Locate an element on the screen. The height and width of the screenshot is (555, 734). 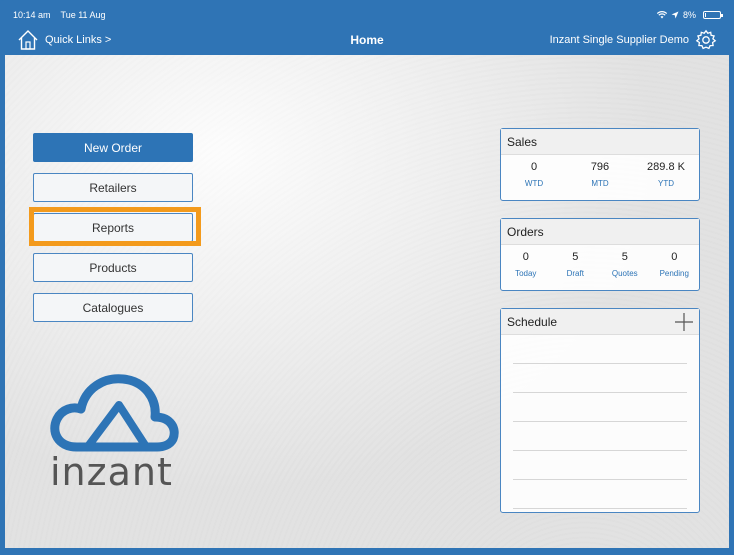
battery-percent: 8% is located at coordinates (689, 15).